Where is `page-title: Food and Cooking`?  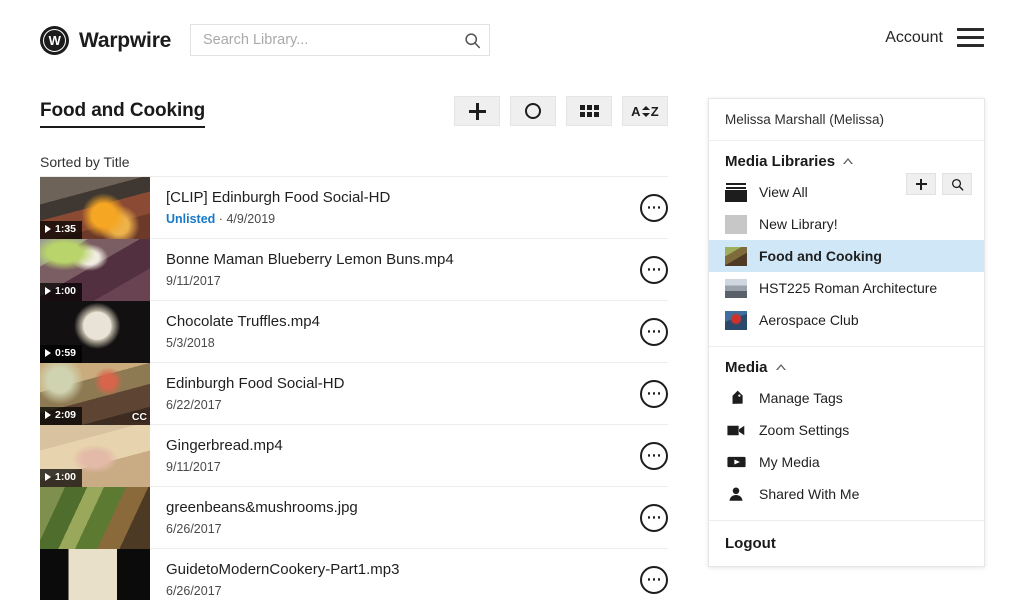
page-title: Food and Cooking is located at coordinates (122, 114).